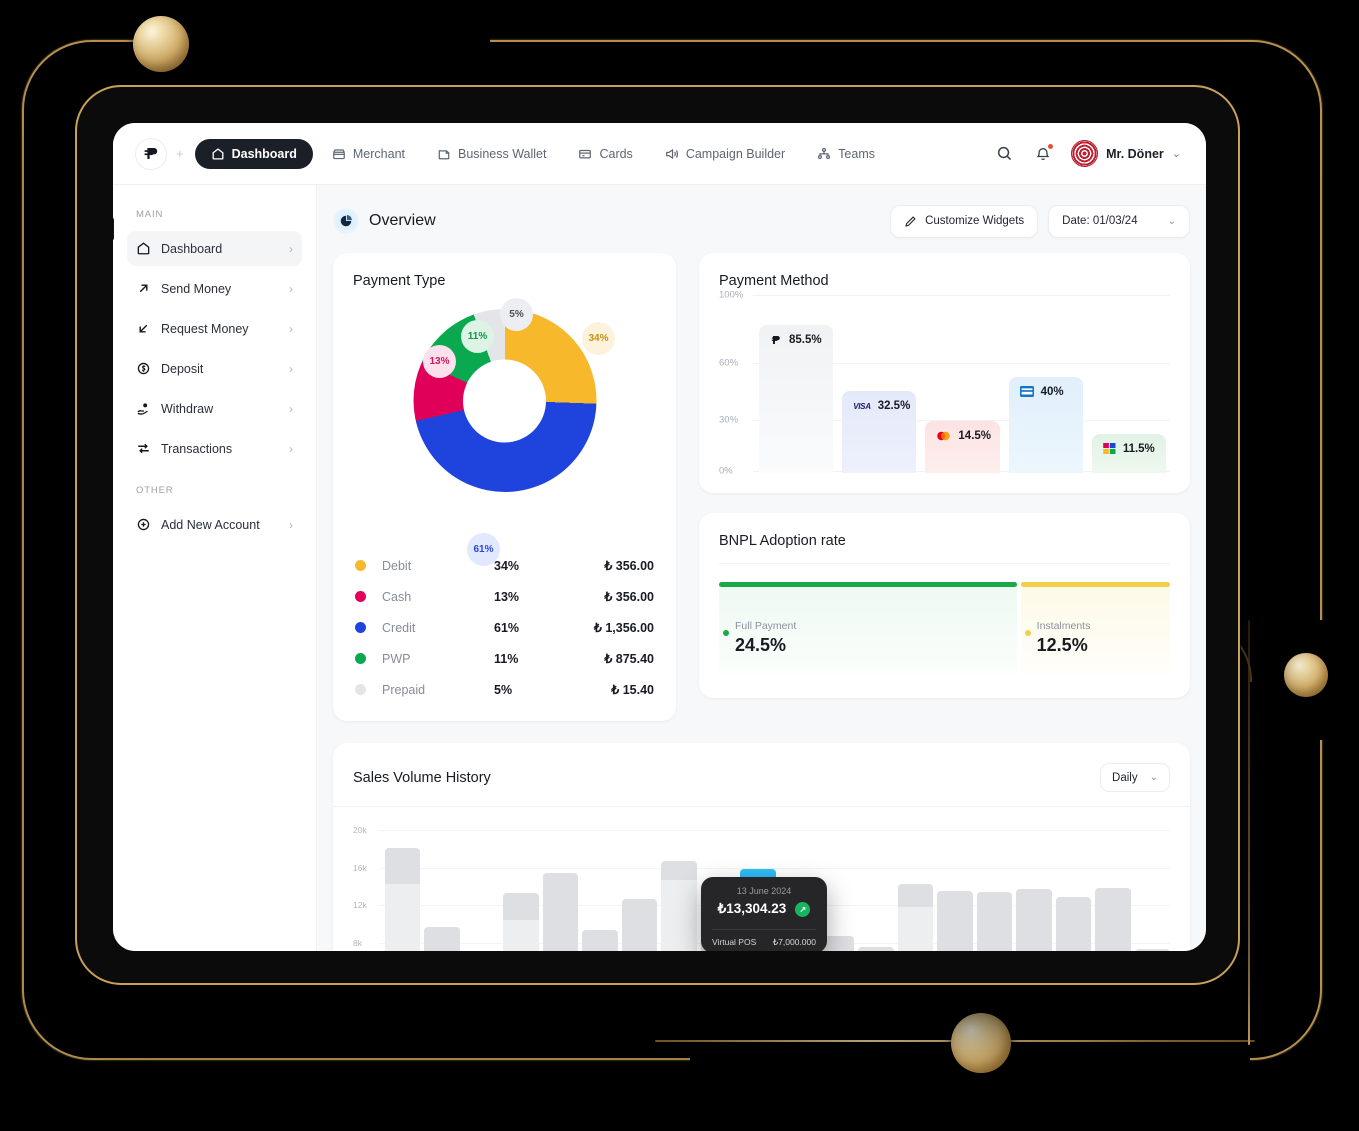 Image resolution: width=1359 pixels, height=1131 pixels. What do you see at coordinates (629, 659) in the screenshot?
I see `legend-amount: ₺ 875.40` at bounding box center [629, 659].